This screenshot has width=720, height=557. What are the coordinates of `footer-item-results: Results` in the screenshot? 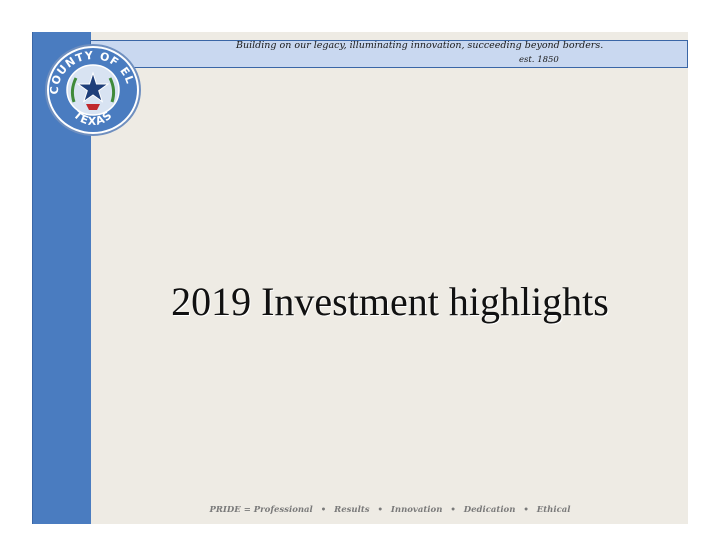 It's located at (352, 510).